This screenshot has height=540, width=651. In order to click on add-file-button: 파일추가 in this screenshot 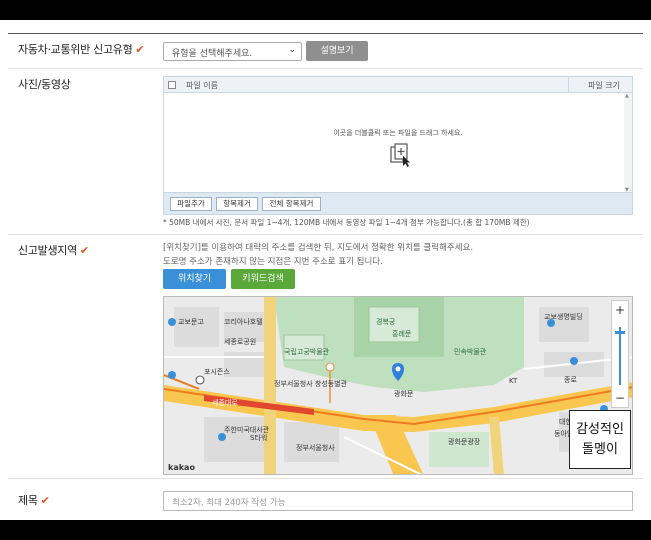, I will do `click(191, 204)`.